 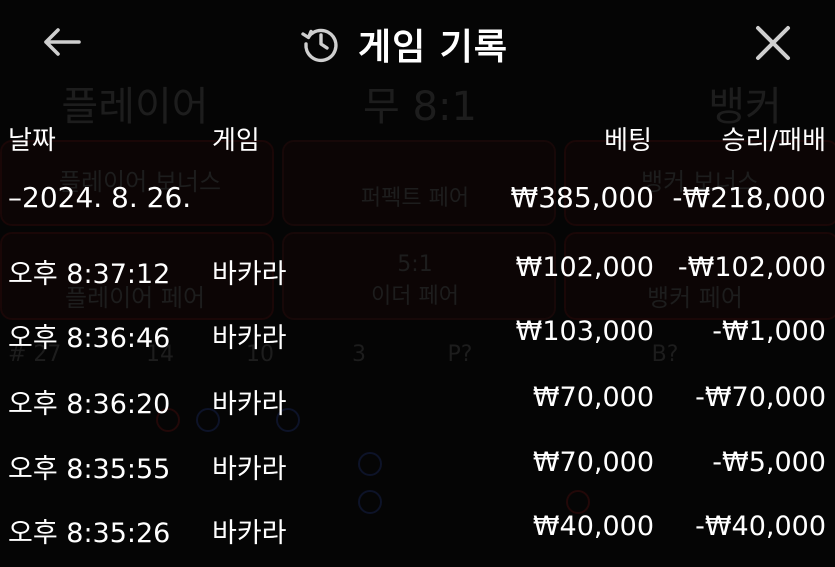 I want to click on row-bet: ₩40,000, so click(x=593, y=526).